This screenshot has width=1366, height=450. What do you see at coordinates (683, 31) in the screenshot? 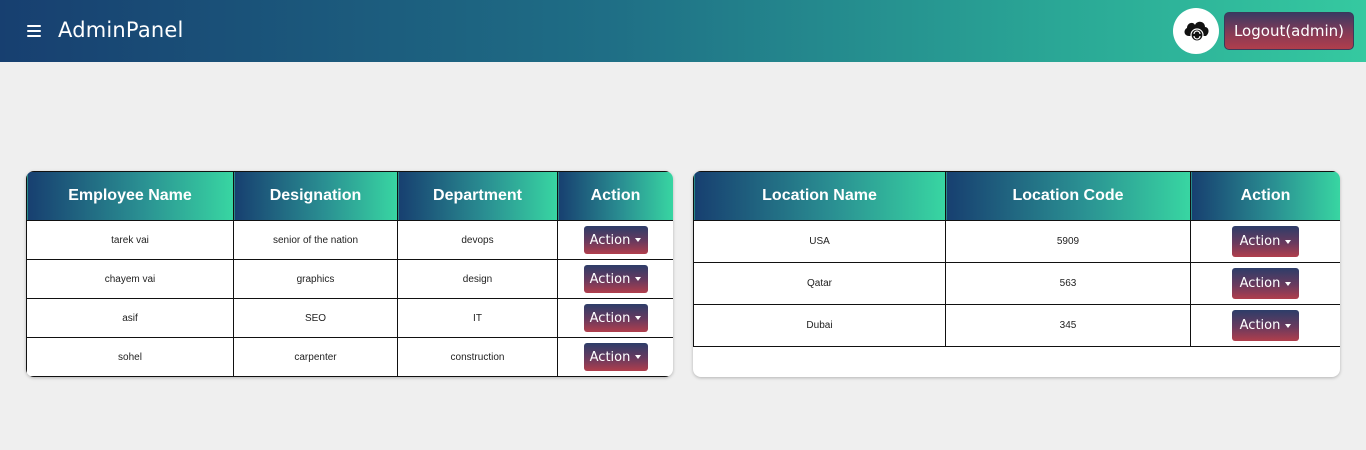
I see `top-navbar: AdminPanel Logout(admin)` at bounding box center [683, 31].